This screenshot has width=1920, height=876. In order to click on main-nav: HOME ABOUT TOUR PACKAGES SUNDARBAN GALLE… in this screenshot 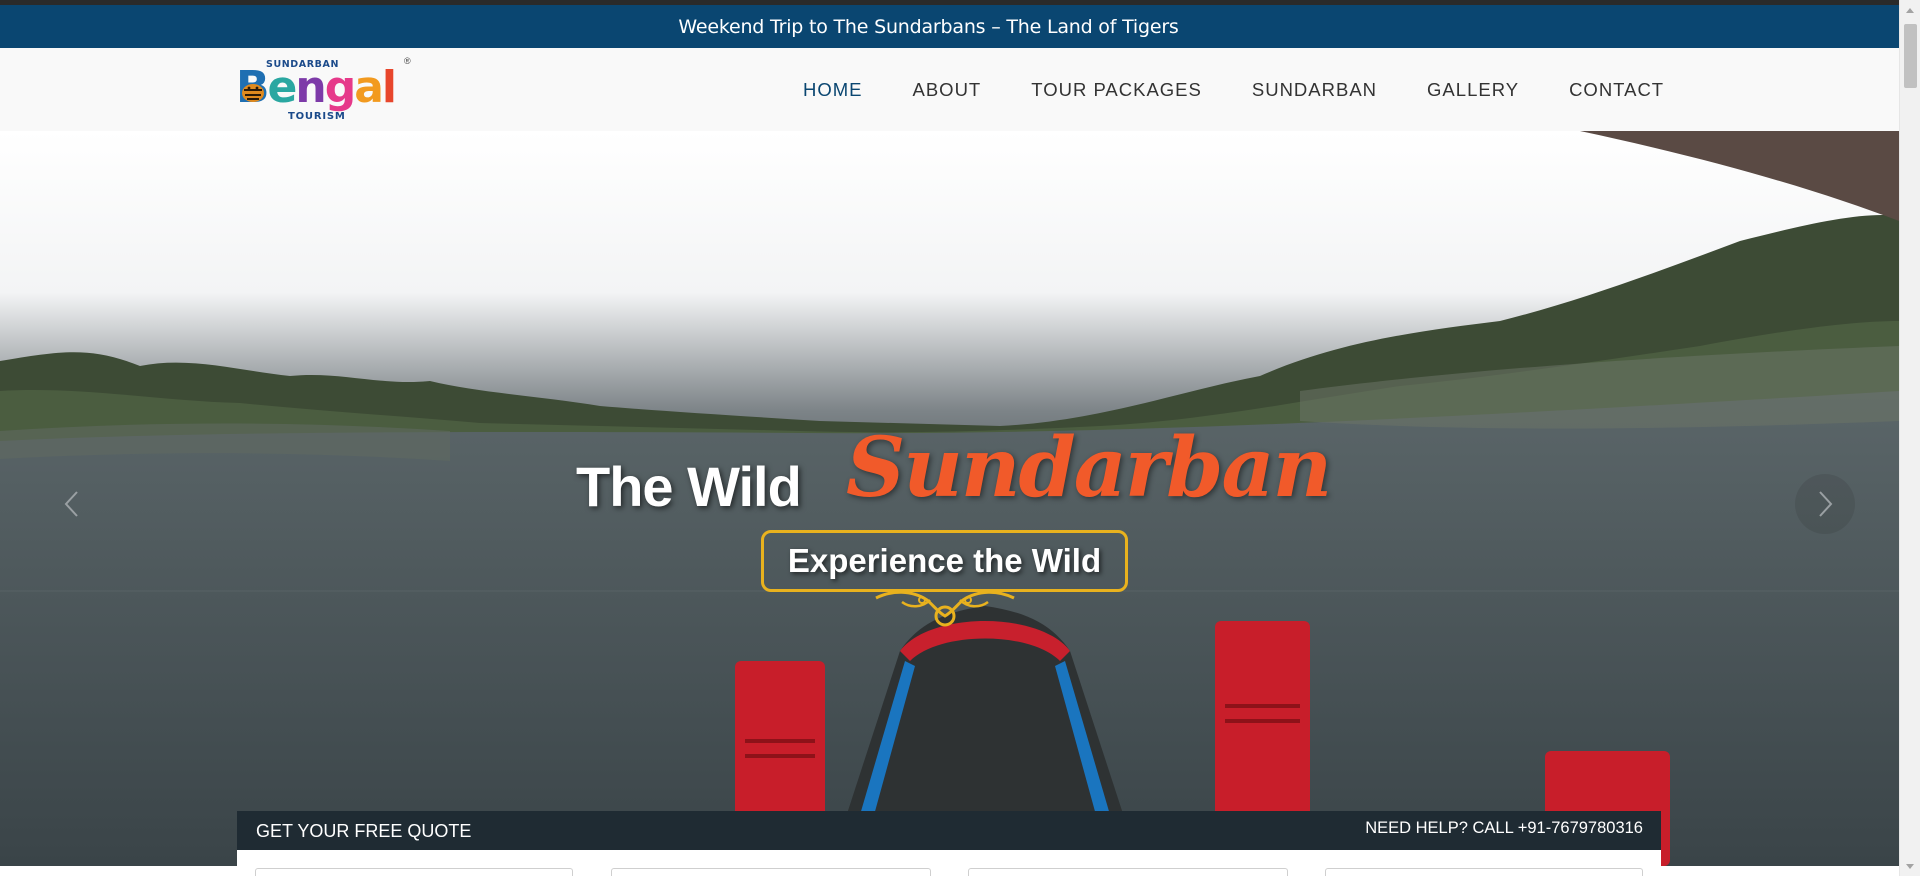, I will do `click(1233, 89)`.